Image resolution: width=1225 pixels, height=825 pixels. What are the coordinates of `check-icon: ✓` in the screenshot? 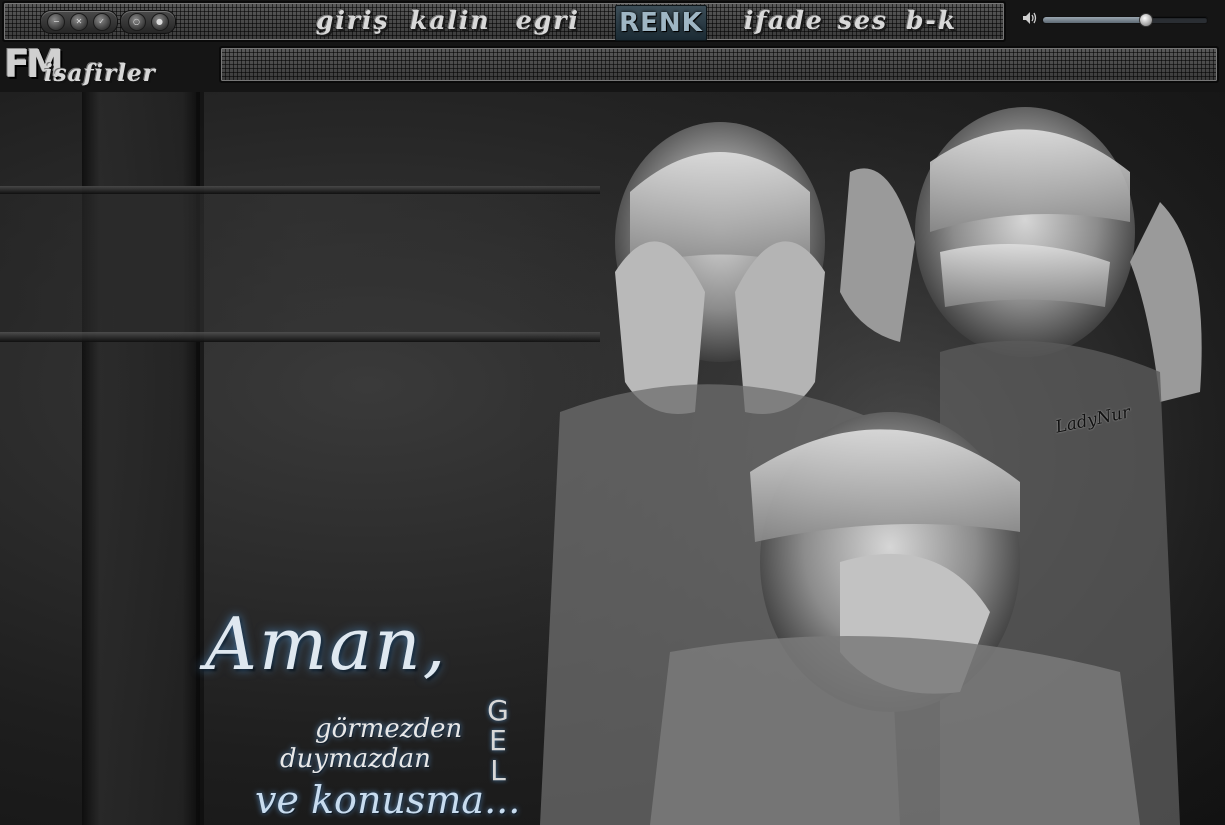 It's located at (101, 21).